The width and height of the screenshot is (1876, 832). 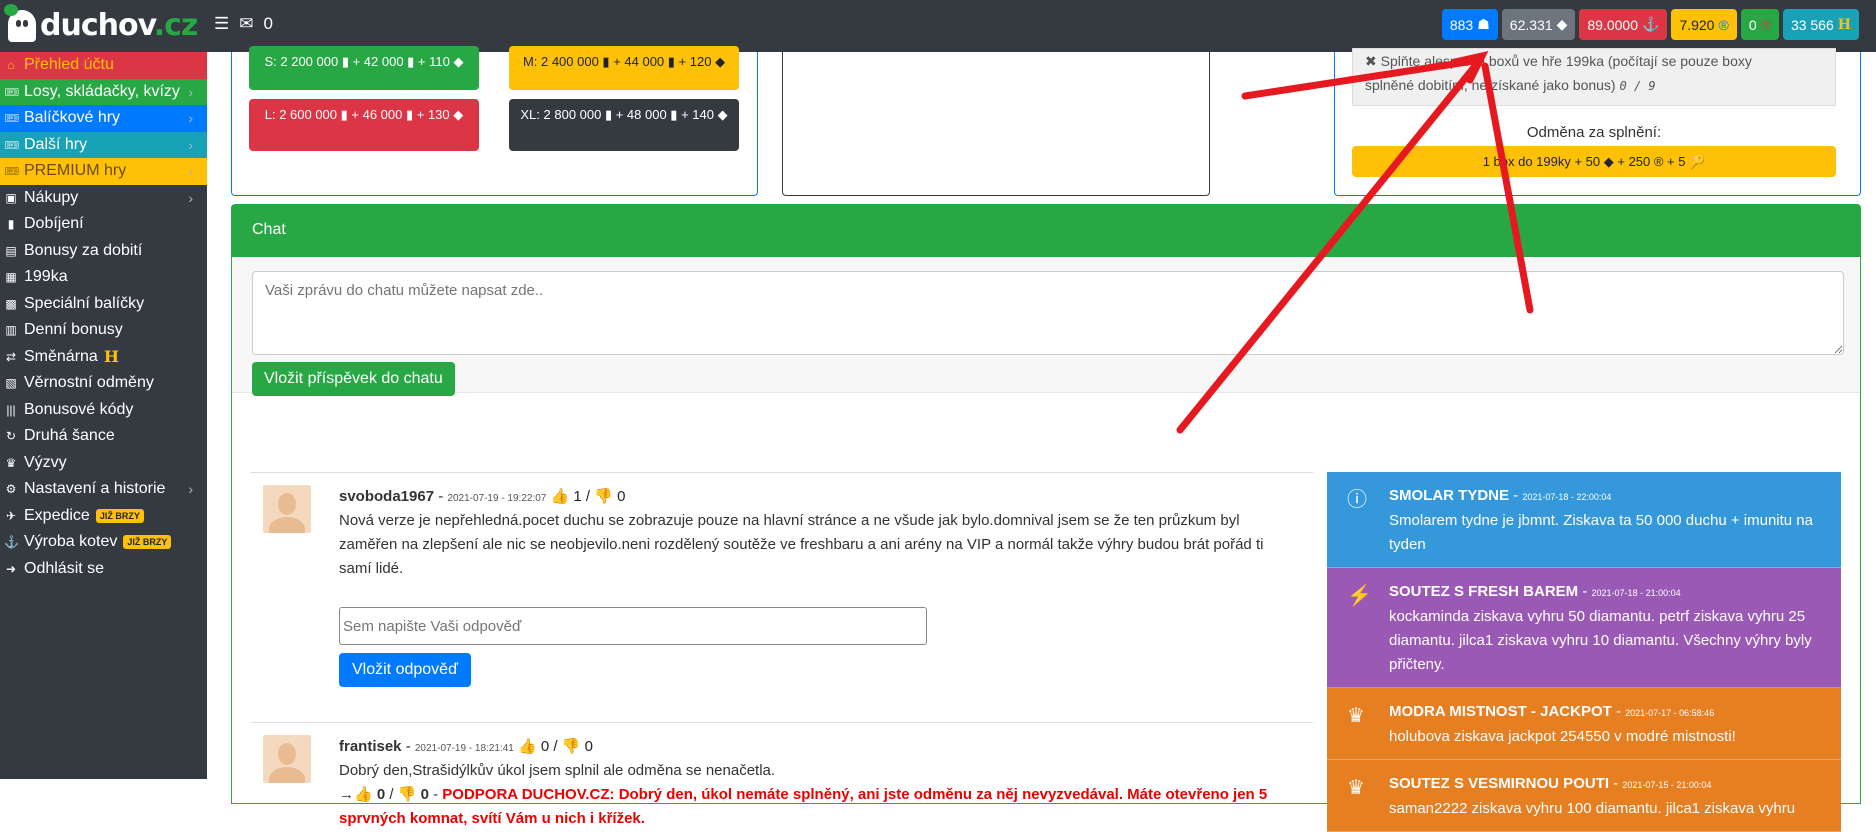 I want to click on anchor-icon: ⚓, so click(x=11, y=542).